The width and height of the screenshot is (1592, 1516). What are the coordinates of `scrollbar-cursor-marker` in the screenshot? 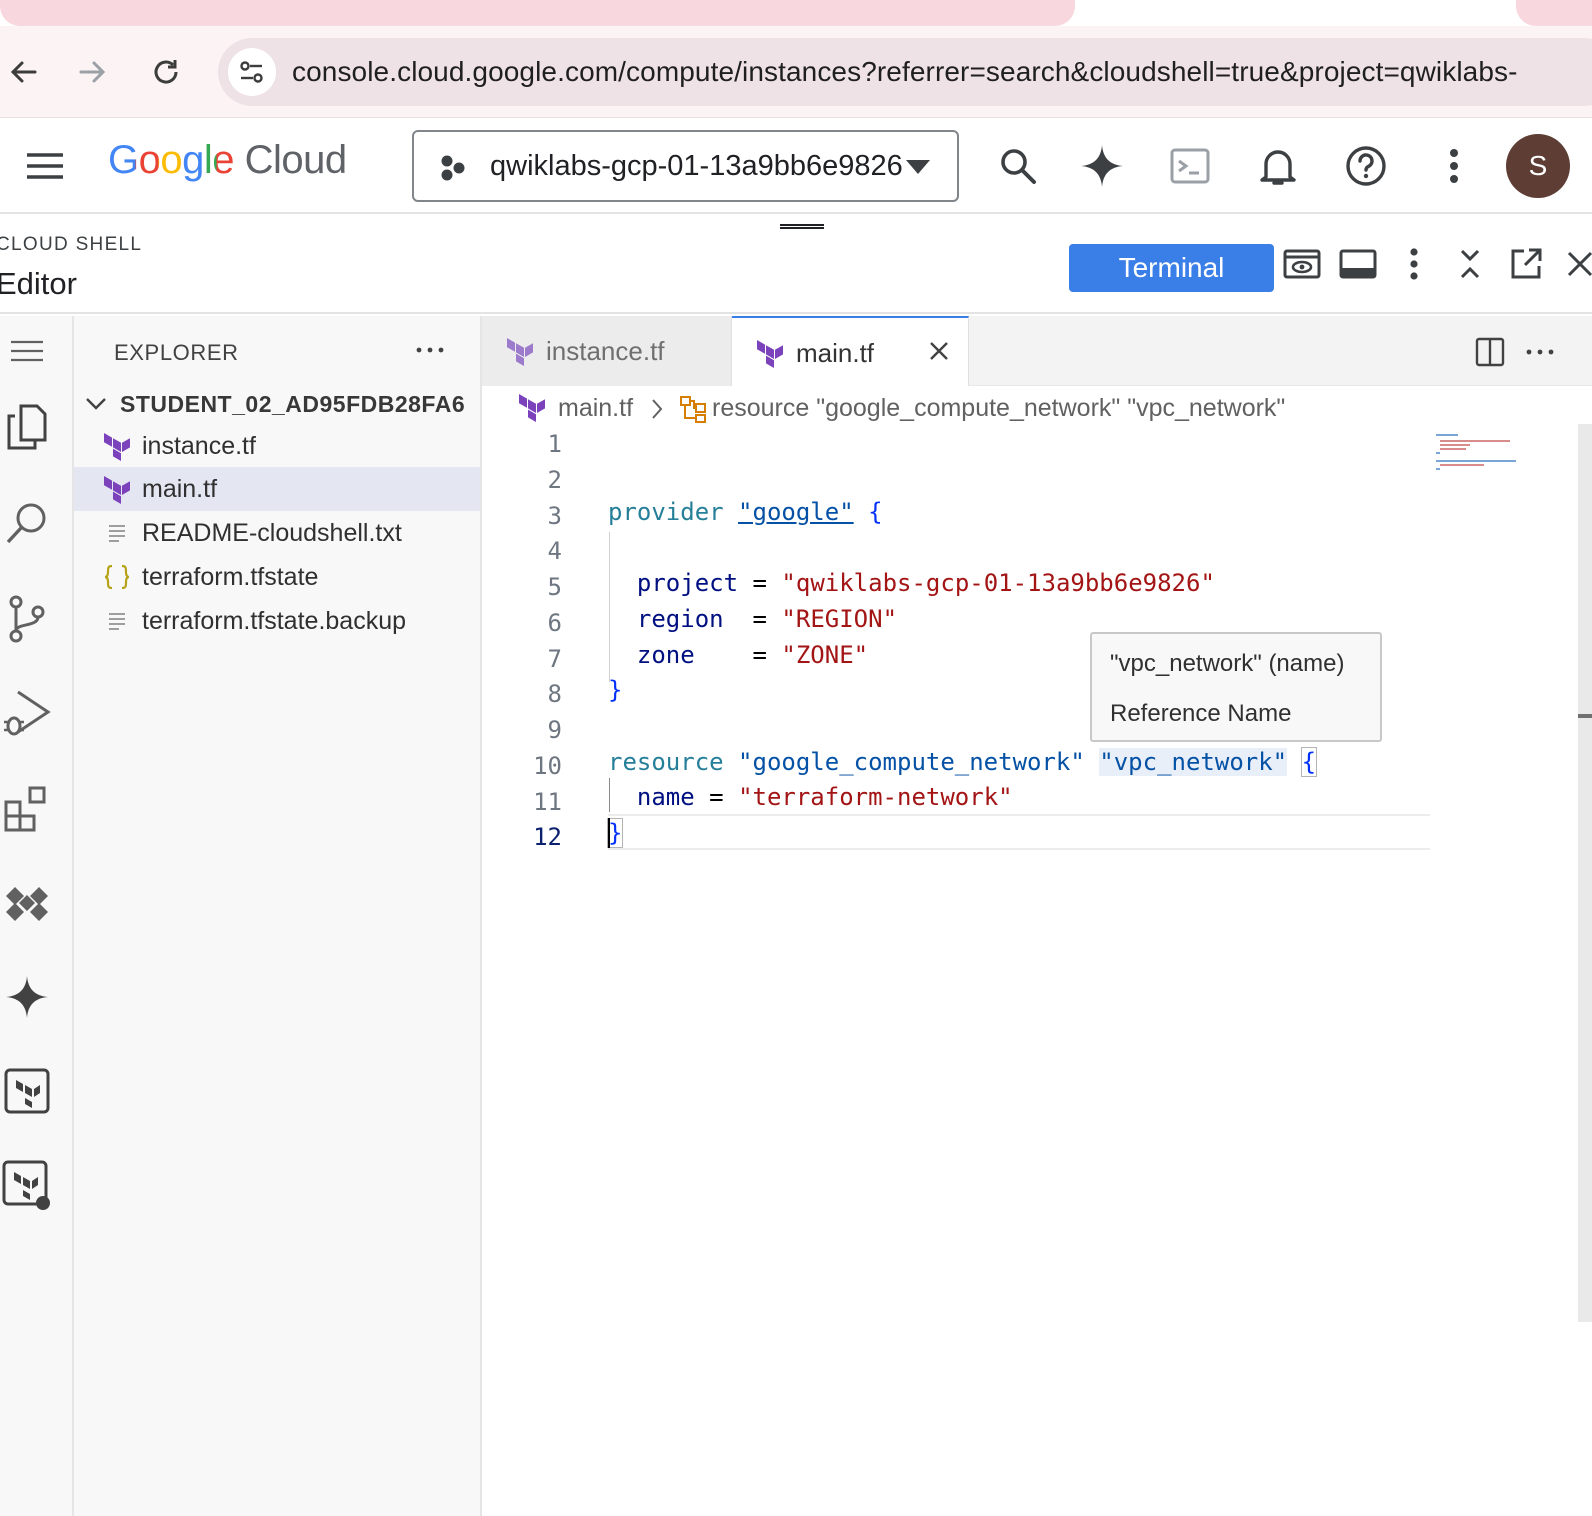 It's located at (1585, 716).